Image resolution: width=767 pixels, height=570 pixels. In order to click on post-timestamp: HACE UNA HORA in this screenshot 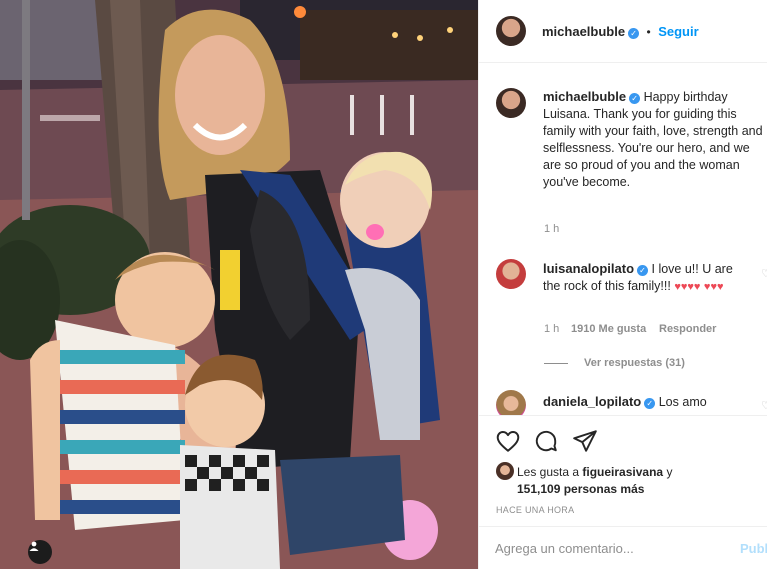, I will do `click(535, 510)`.